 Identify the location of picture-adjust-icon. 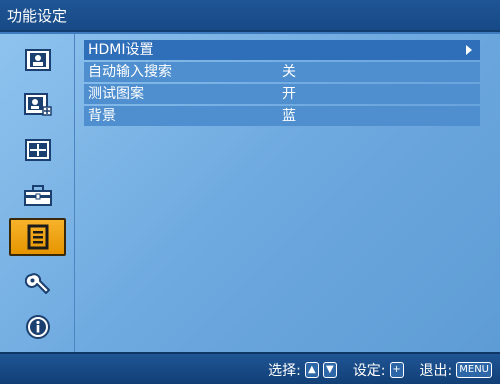
(37, 104).